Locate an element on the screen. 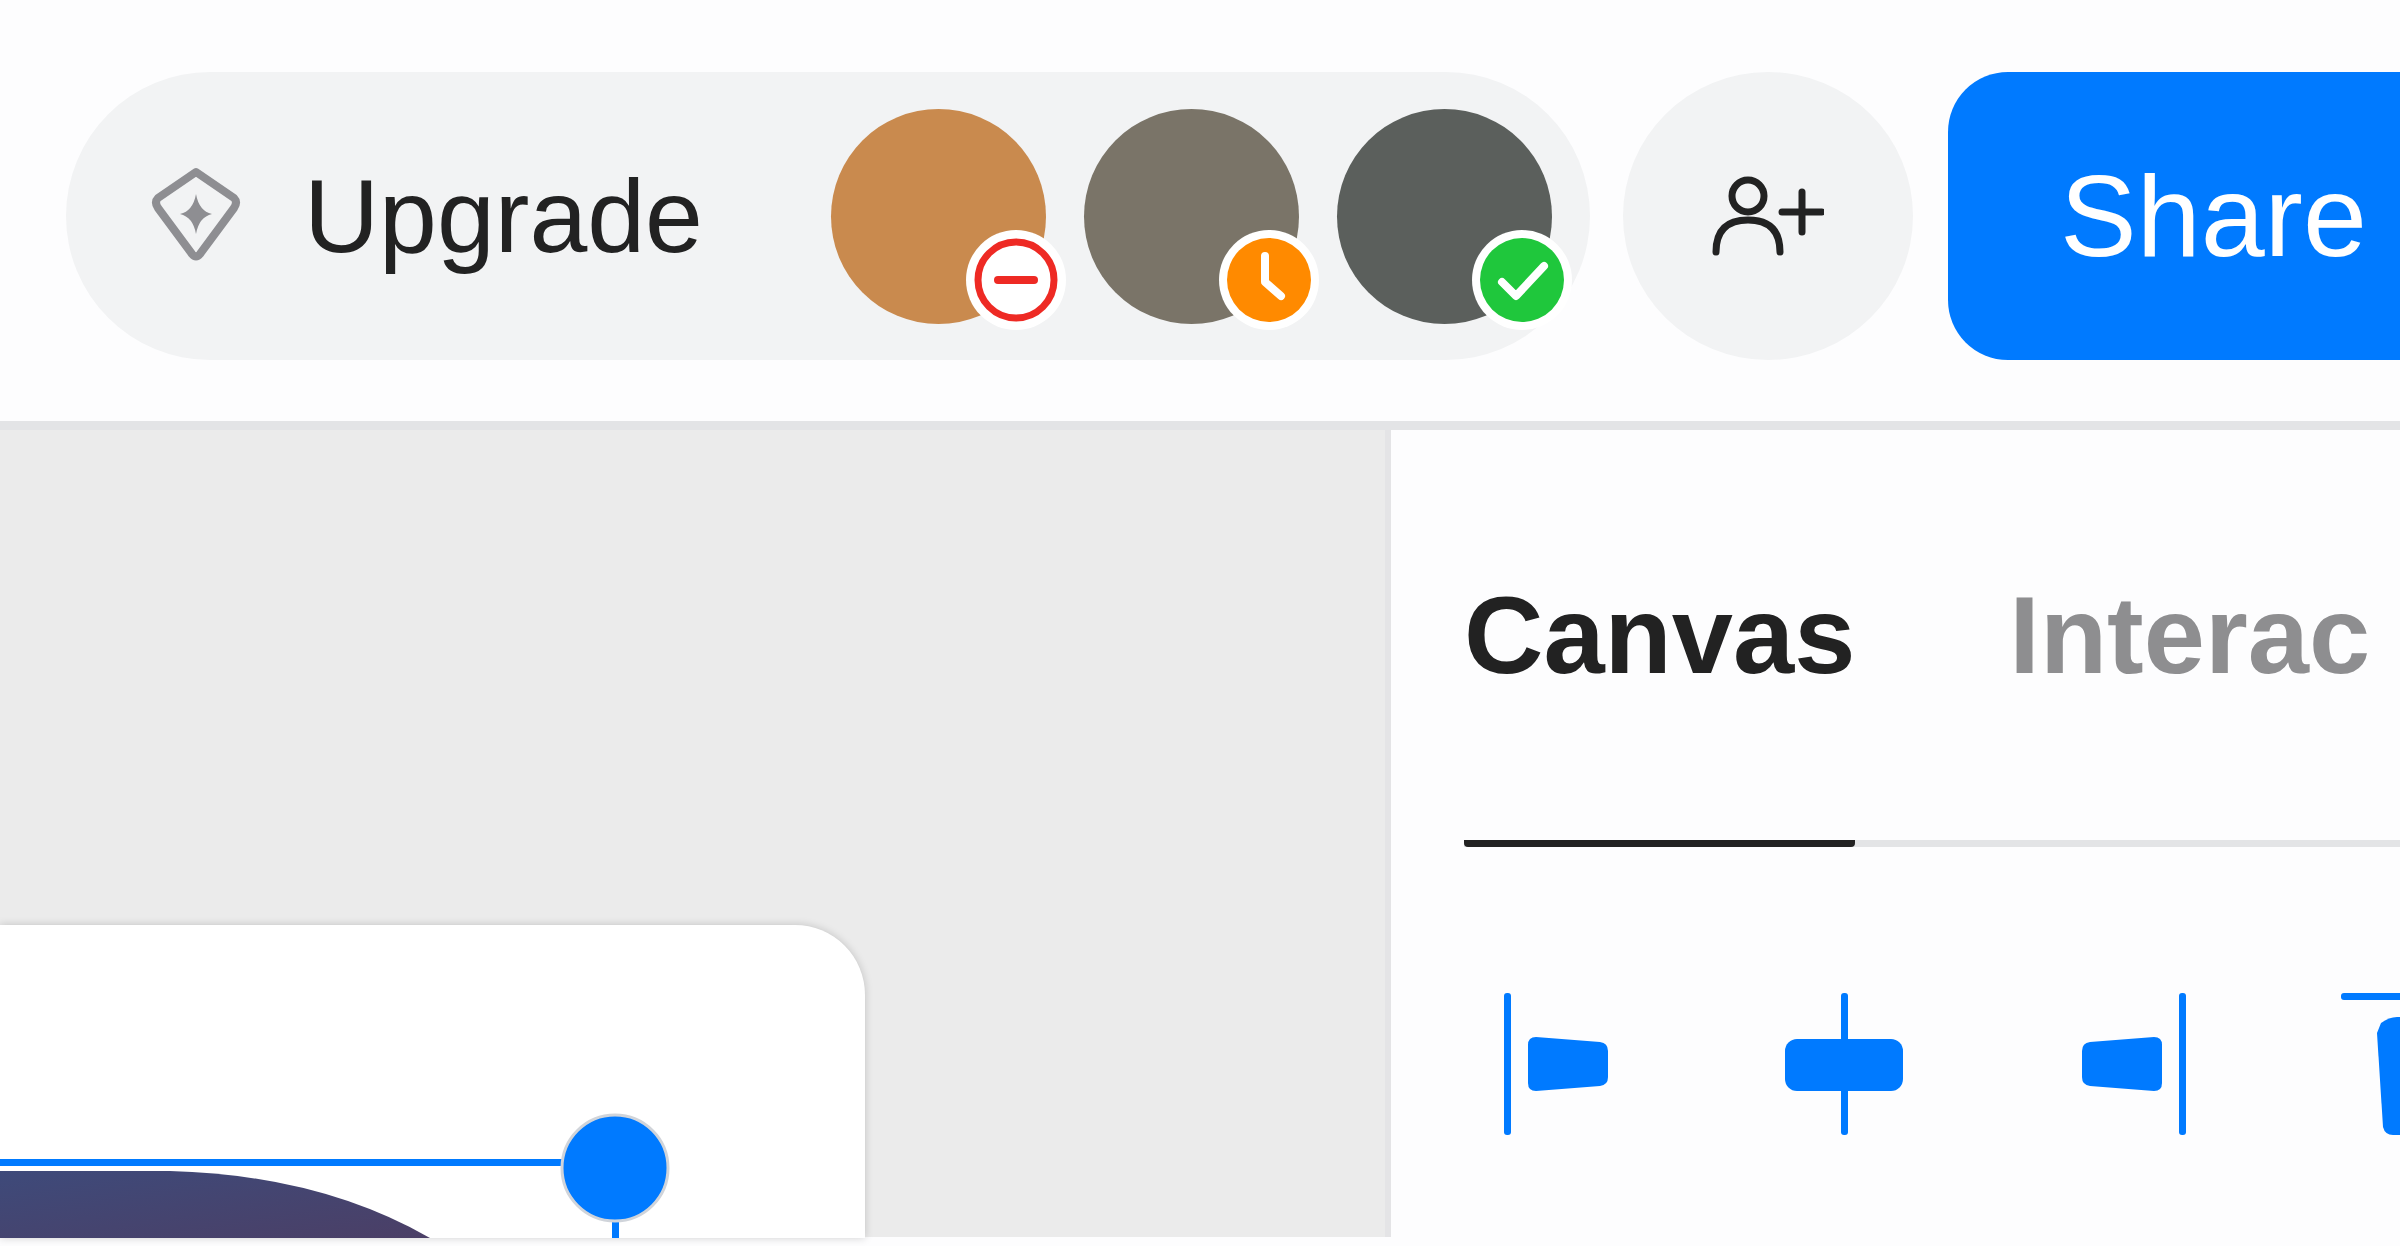 The width and height of the screenshot is (2400, 1246). upgrade-pill: Upgrade is located at coordinates (828, 216).